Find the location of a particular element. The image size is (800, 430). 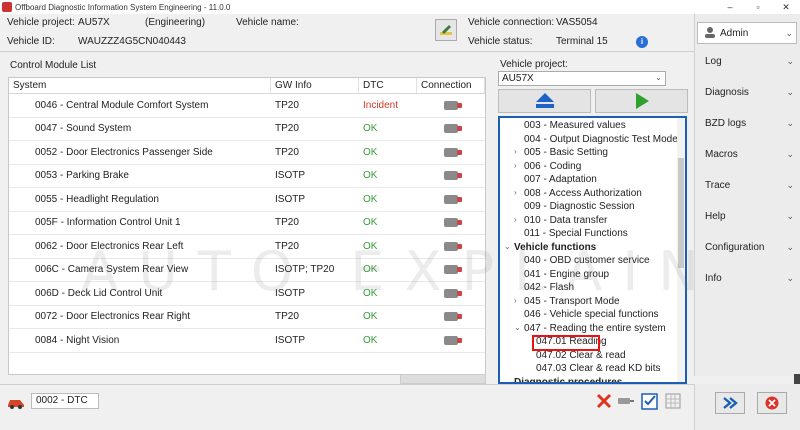

tree-scrollbar-thumb is located at coordinates (681, 213).